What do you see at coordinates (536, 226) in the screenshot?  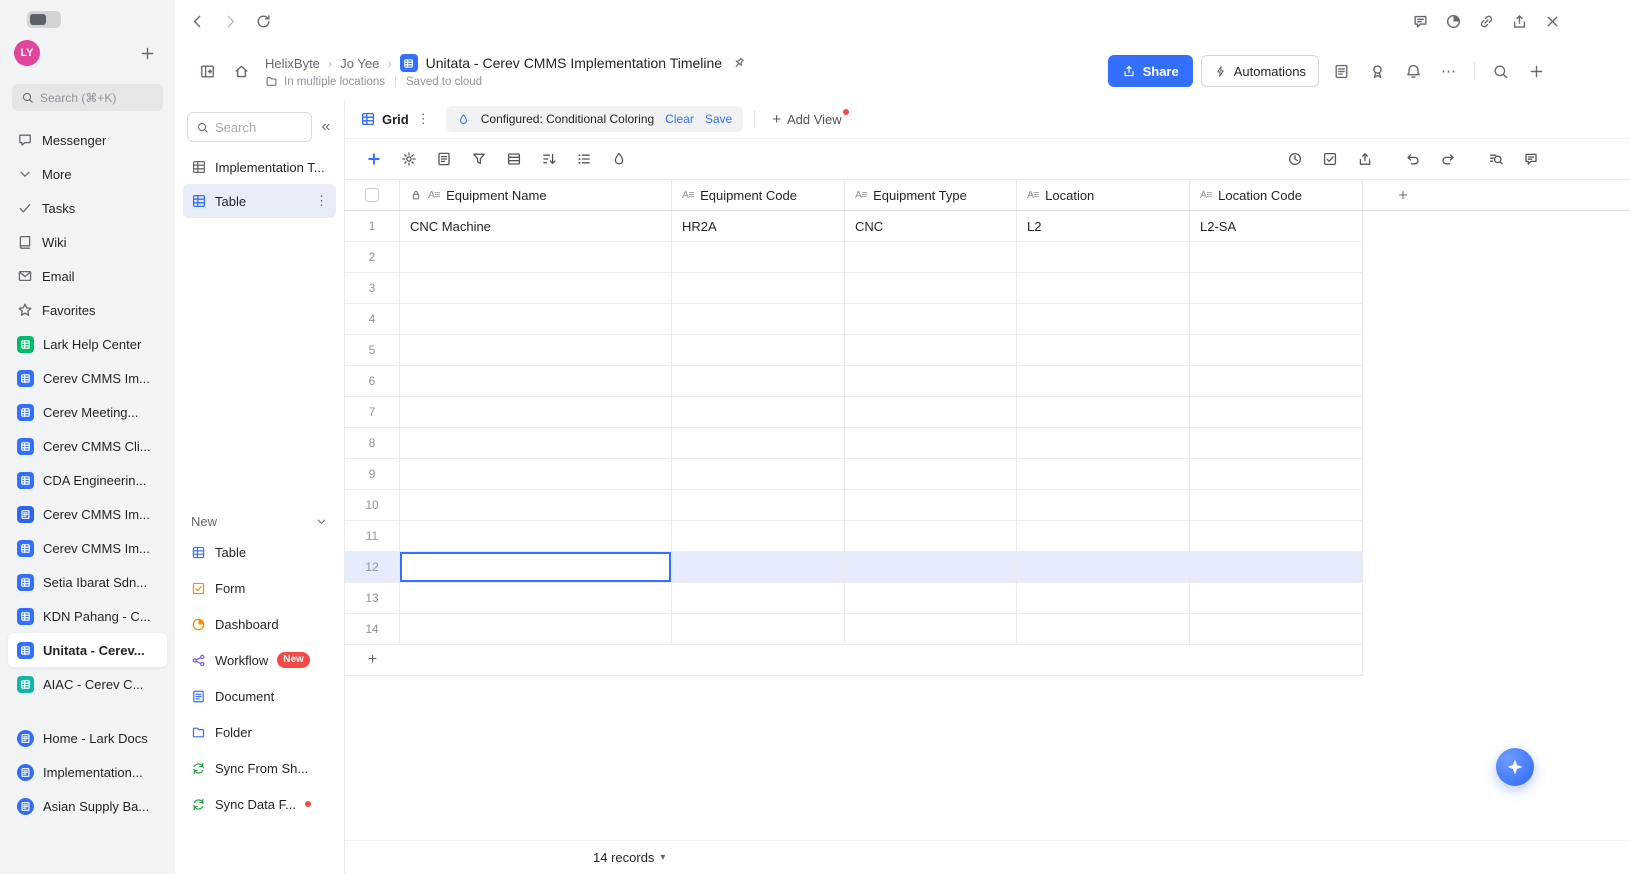 I see `grid-cell: CNC Machine` at bounding box center [536, 226].